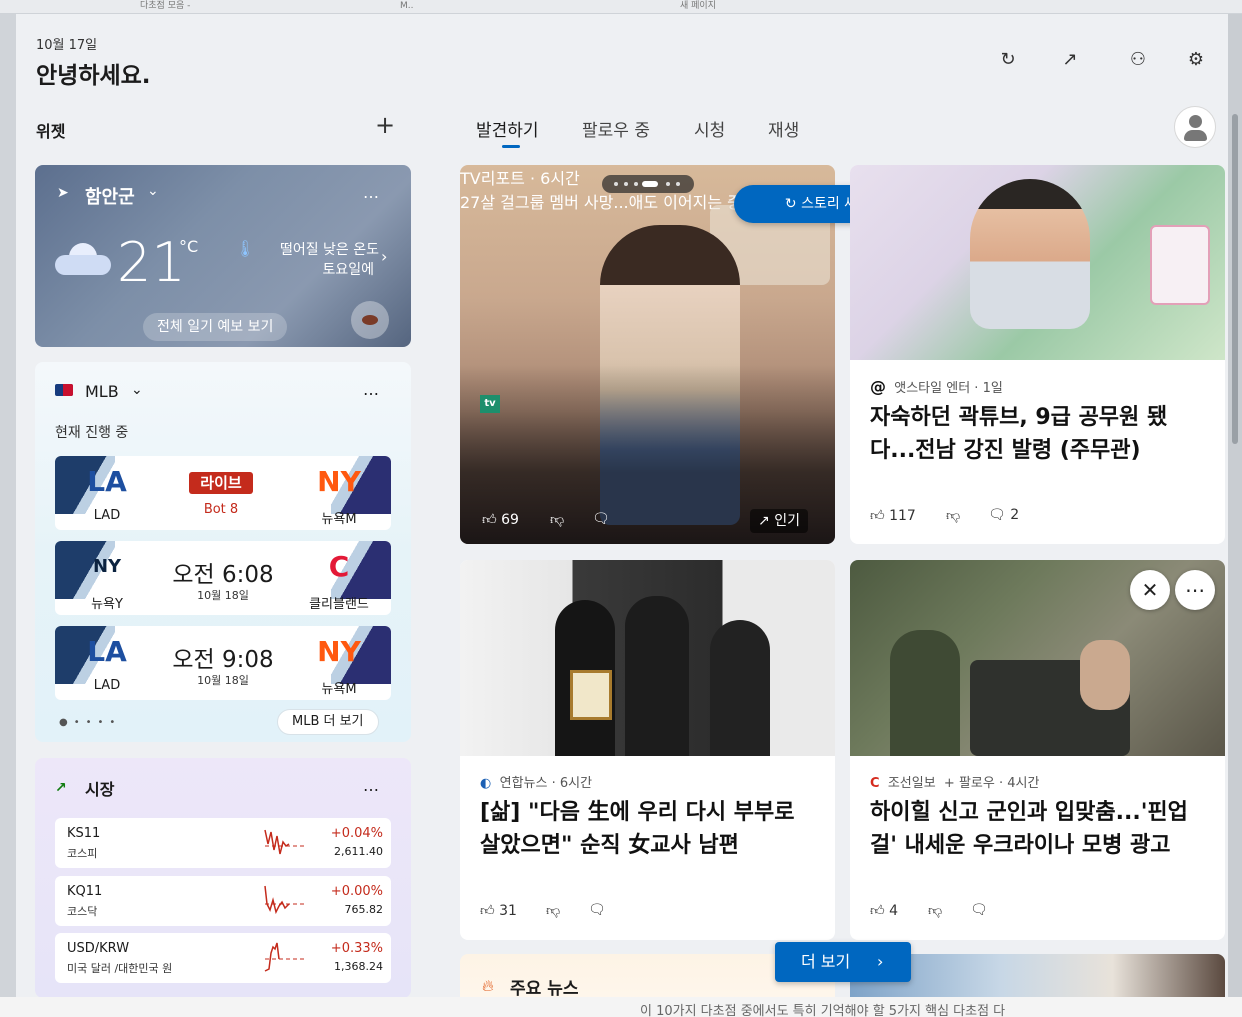 The height and width of the screenshot is (1017, 1242). Describe the element at coordinates (969, 783) in the screenshot. I see `follow-button: + 팔로우` at that location.